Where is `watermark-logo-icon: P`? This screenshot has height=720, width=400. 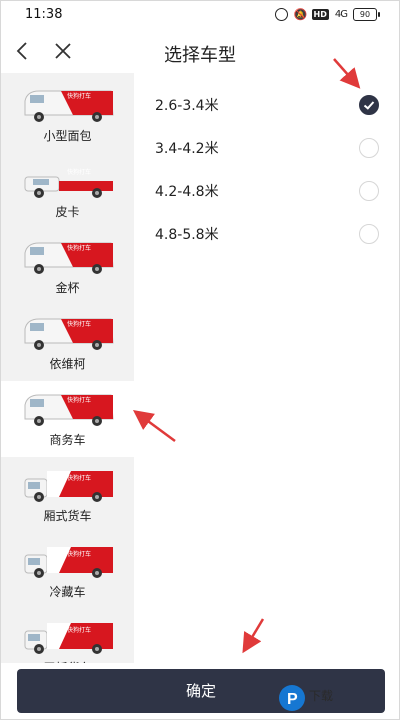
watermark-logo-icon: P is located at coordinates (292, 698).